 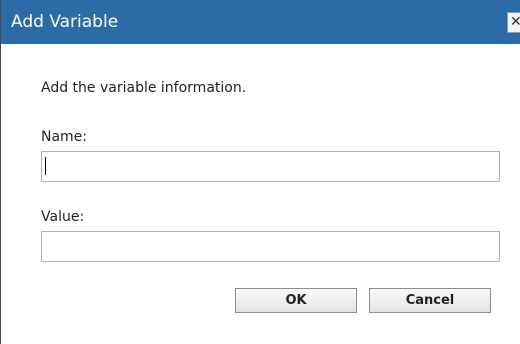 I want to click on text-cursor, so click(x=45, y=166).